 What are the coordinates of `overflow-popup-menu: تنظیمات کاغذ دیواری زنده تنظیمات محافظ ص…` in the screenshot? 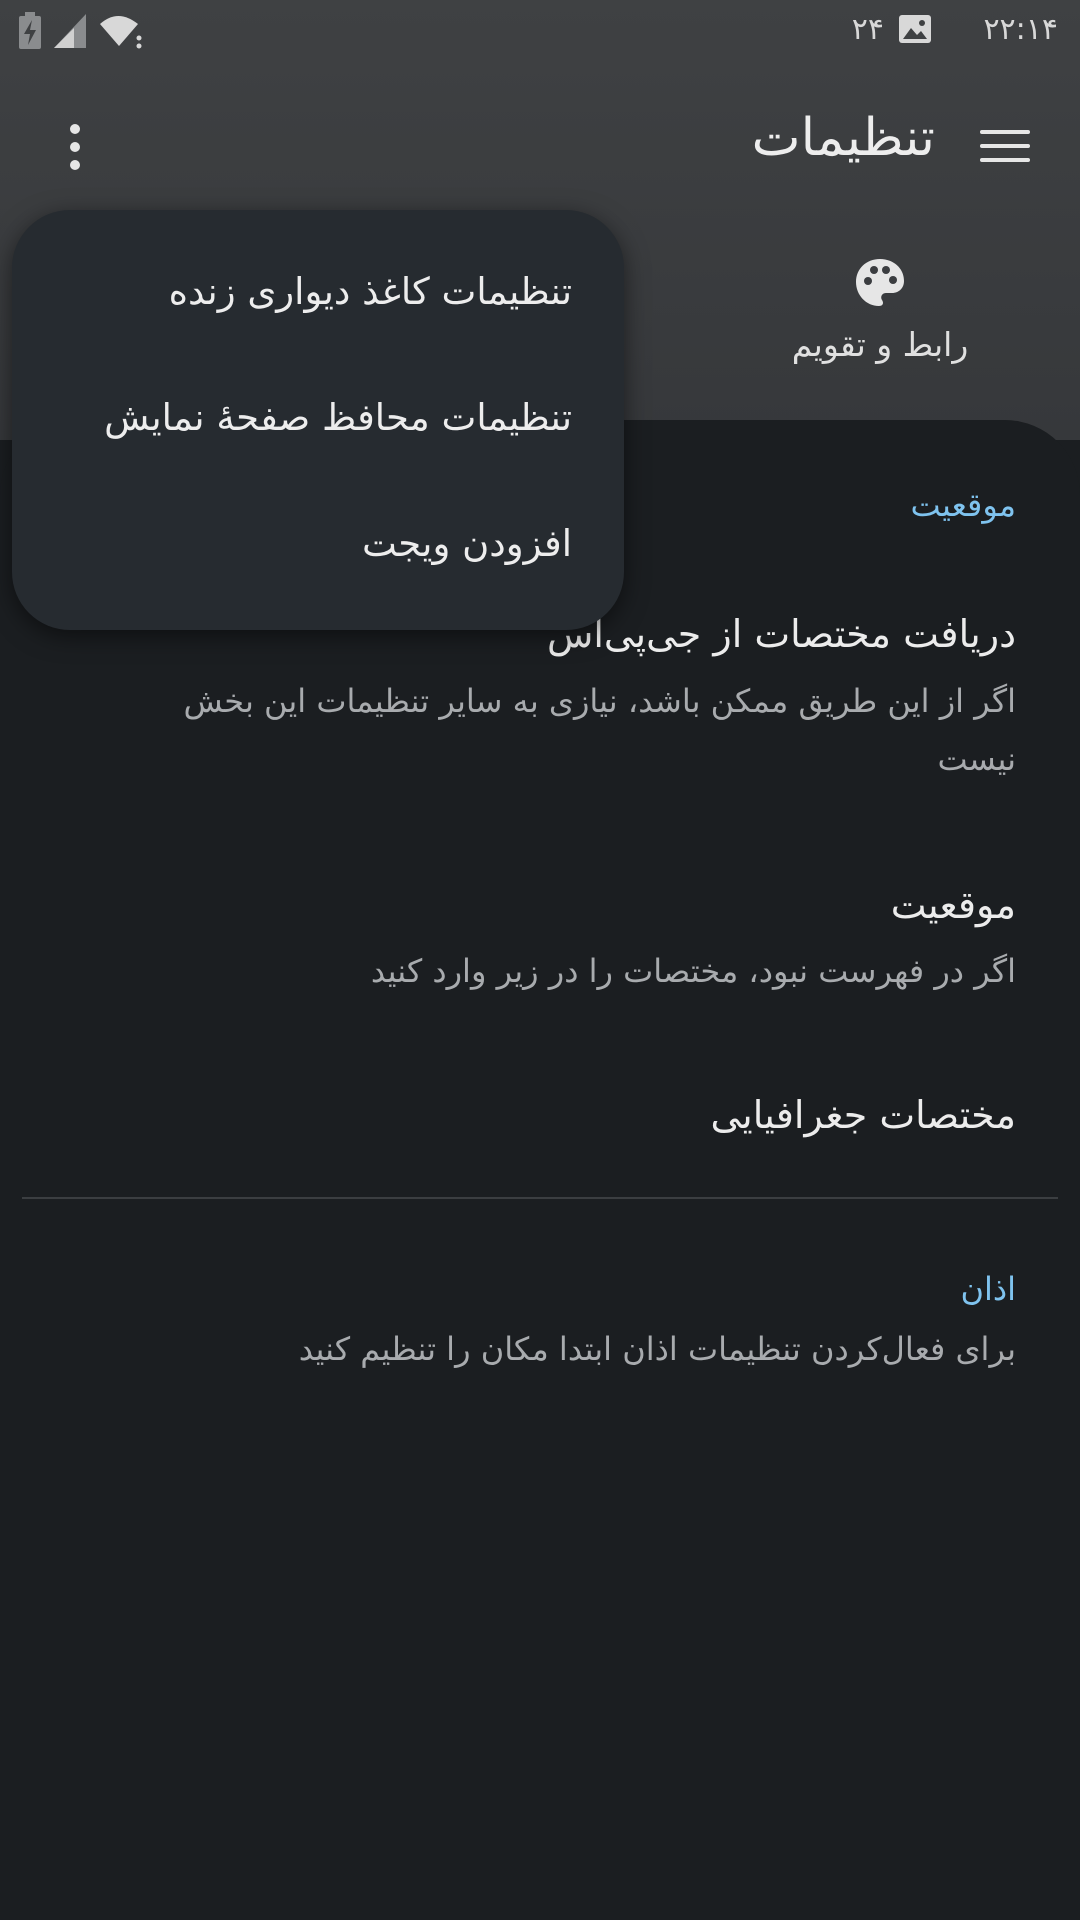 It's located at (318, 420).